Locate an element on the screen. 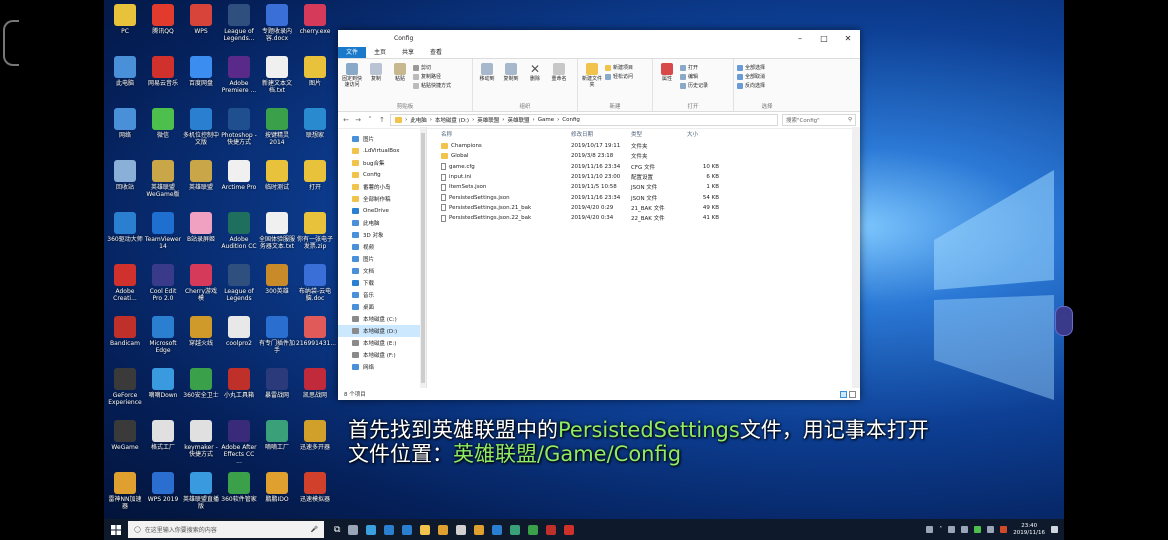 The image size is (1168, 540). edit-button: 编辑 is located at coordinates (694, 76).